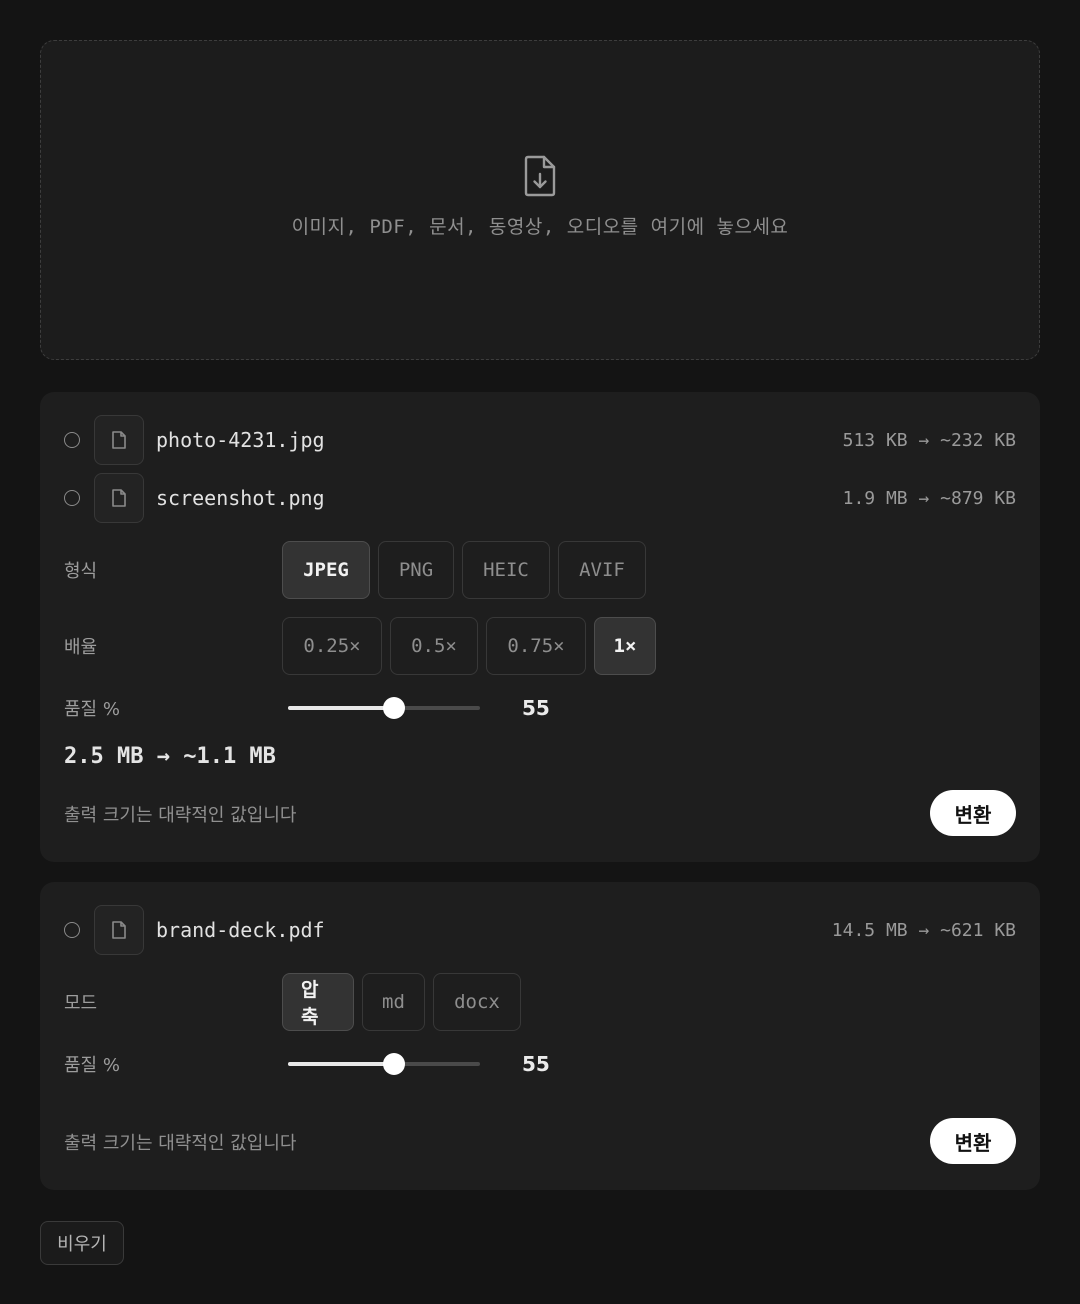 The height and width of the screenshot is (1304, 1080). I want to click on file-download-icon, so click(540, 175).